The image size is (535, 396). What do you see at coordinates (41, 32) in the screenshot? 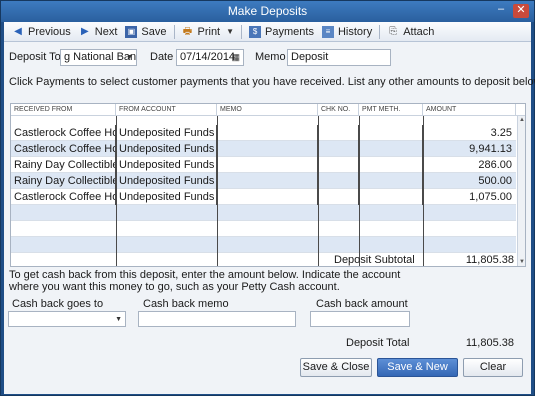
I see `previous-button: ◀ Previous` at bounding box center [41, 32].